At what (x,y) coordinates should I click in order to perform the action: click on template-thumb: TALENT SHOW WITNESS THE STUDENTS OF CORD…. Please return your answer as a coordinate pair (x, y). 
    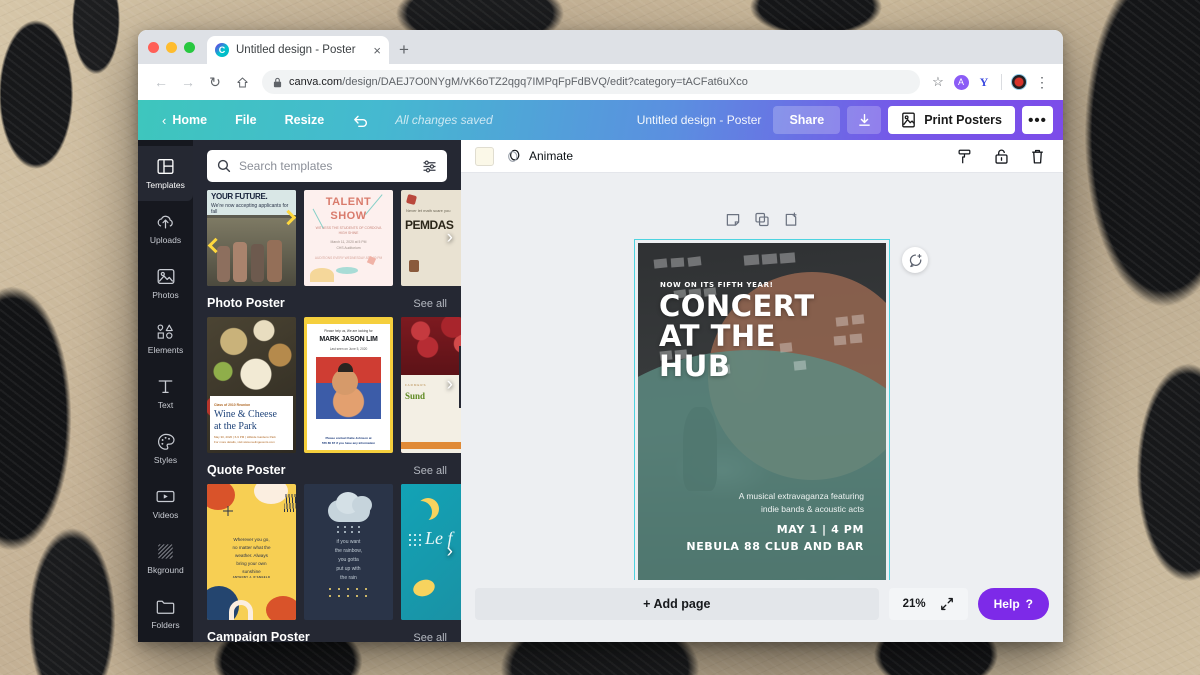
    Looking at the image, I should click on (348, 238).